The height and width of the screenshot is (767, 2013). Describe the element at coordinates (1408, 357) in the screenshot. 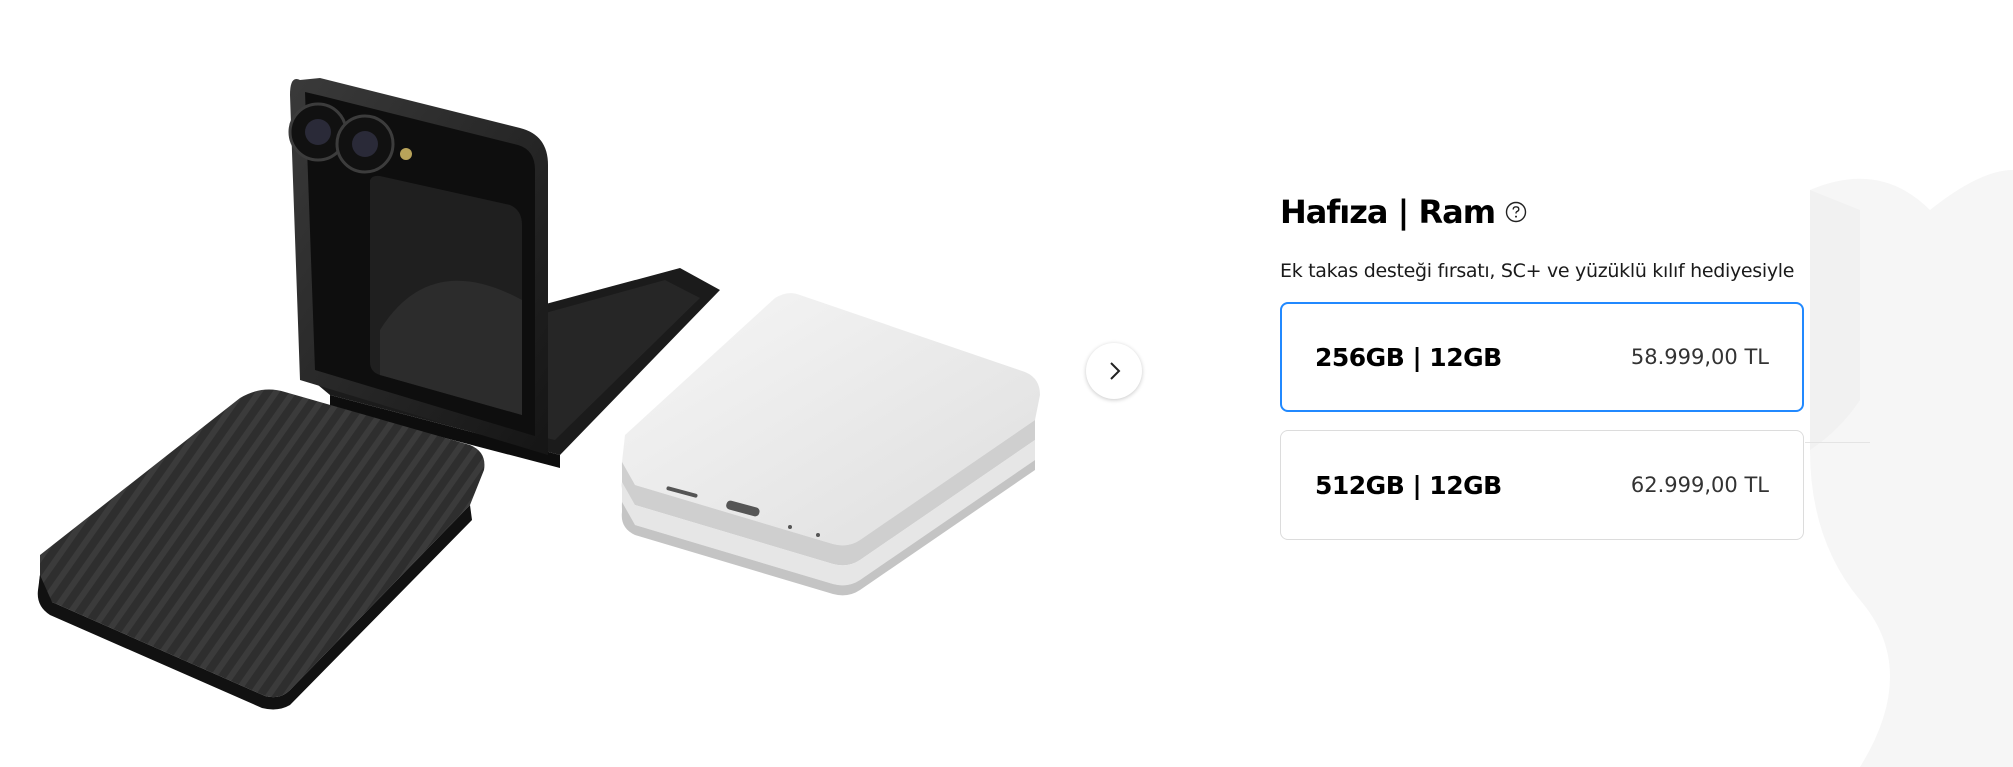

I see `option-label: 256GB | 12GB` at that location.